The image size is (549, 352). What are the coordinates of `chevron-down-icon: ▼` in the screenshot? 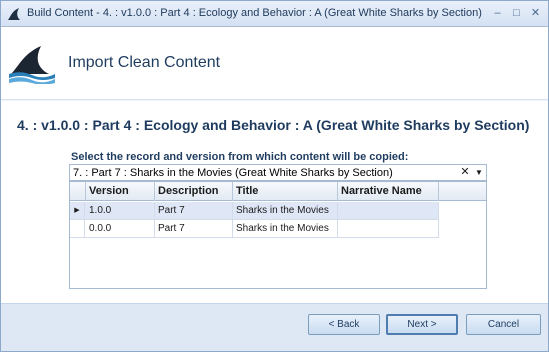 It's located at (479, 172).